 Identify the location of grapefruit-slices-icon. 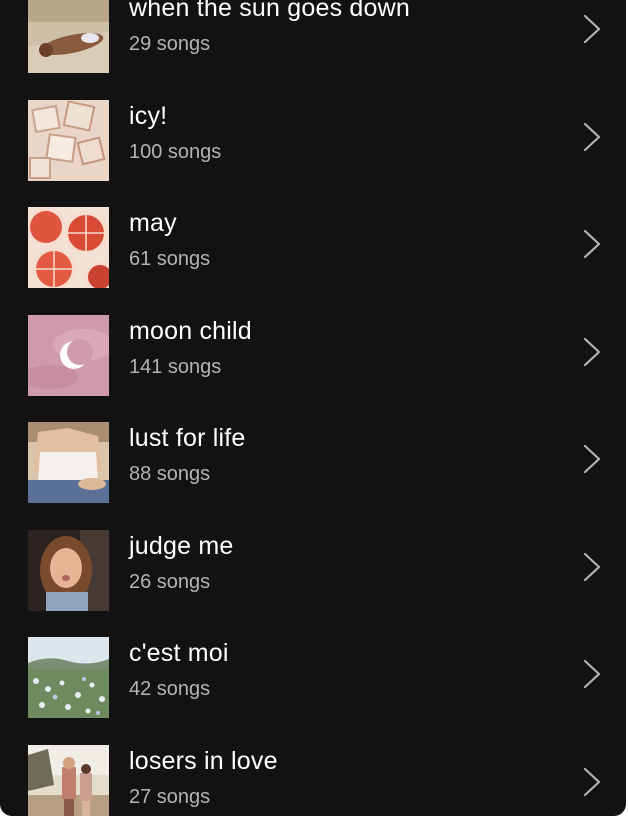
(68, 247).